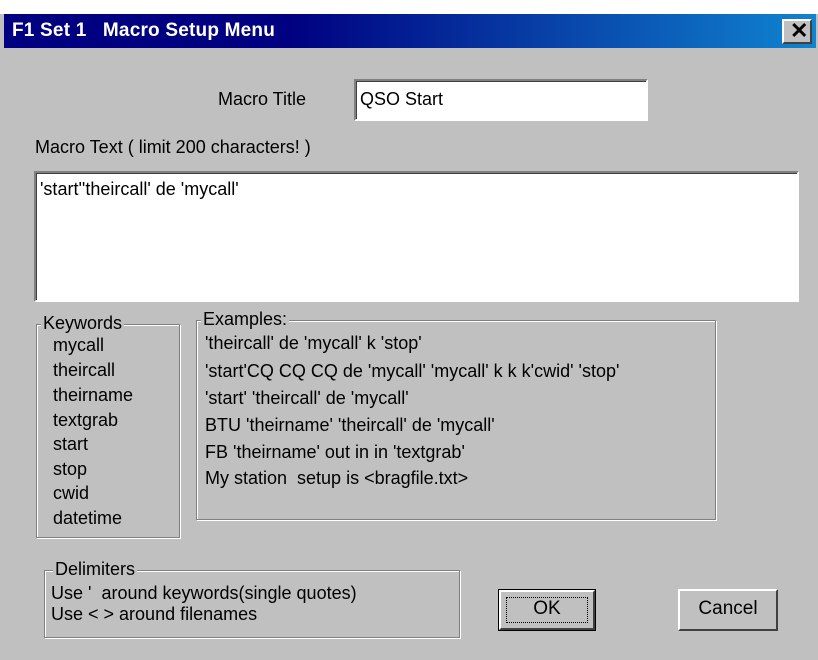  I want to click on delimiters-legend: Delimiters, so click(95, 569).